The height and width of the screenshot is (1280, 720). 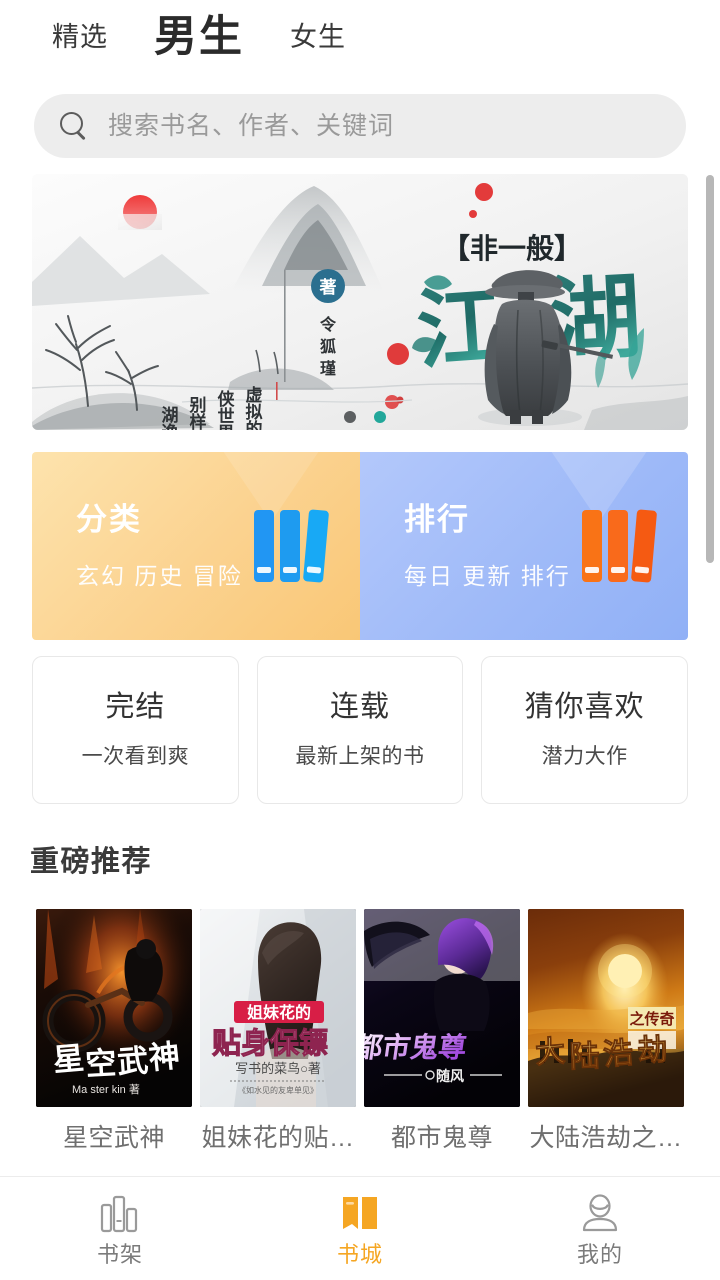 I want to click on svg-text: Ma ster kin 著, so click(x=106, y=1089).